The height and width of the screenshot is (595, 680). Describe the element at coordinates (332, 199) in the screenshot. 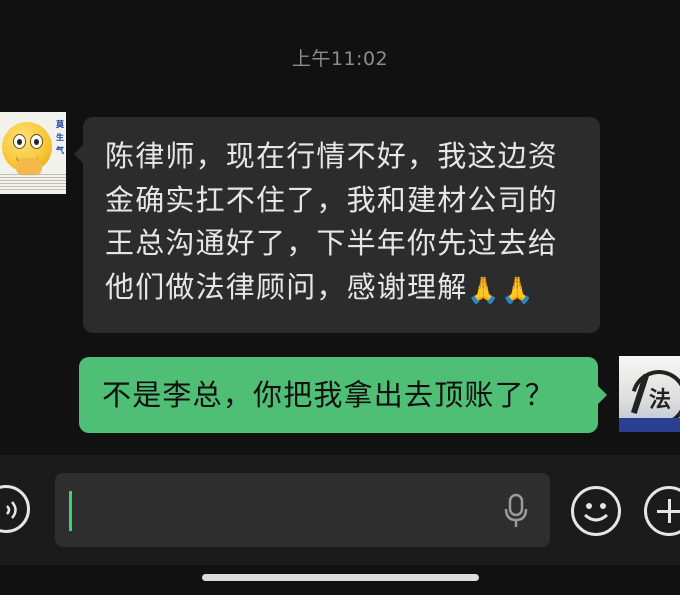

I see `message-line: 金确实扛不住了，我和建材公司的` at that location.